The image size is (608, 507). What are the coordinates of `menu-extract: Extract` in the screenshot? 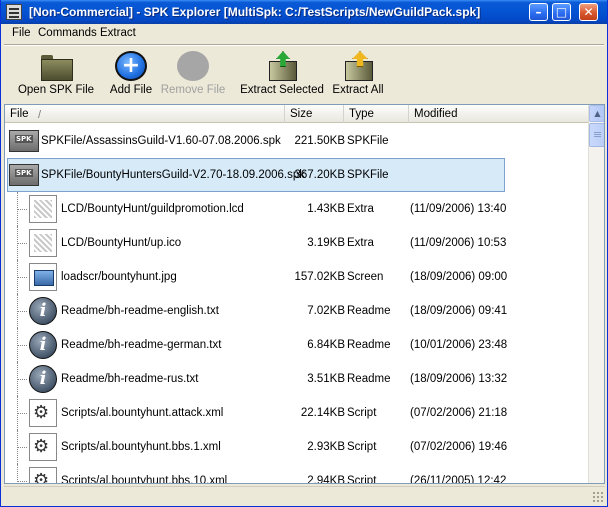 It's located at (118, 33).